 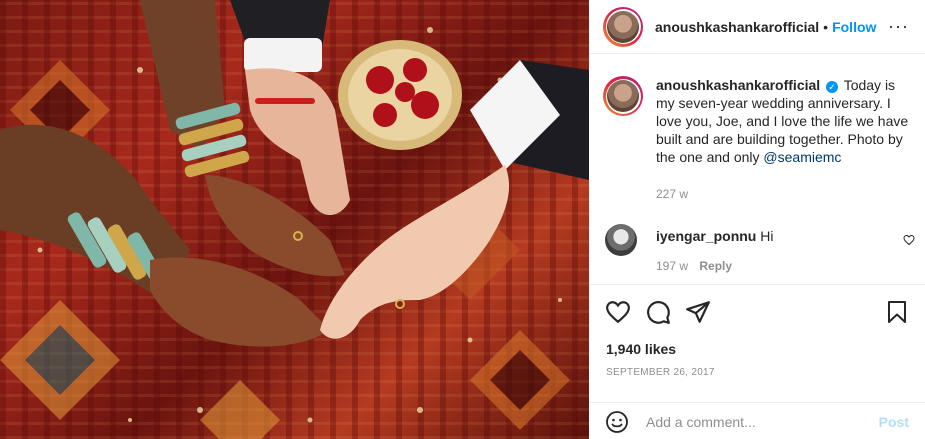 What do you see at coordinates (897, 312) in the screenshot?
I see `bookmark-icon` at bounding box center [897, 312].